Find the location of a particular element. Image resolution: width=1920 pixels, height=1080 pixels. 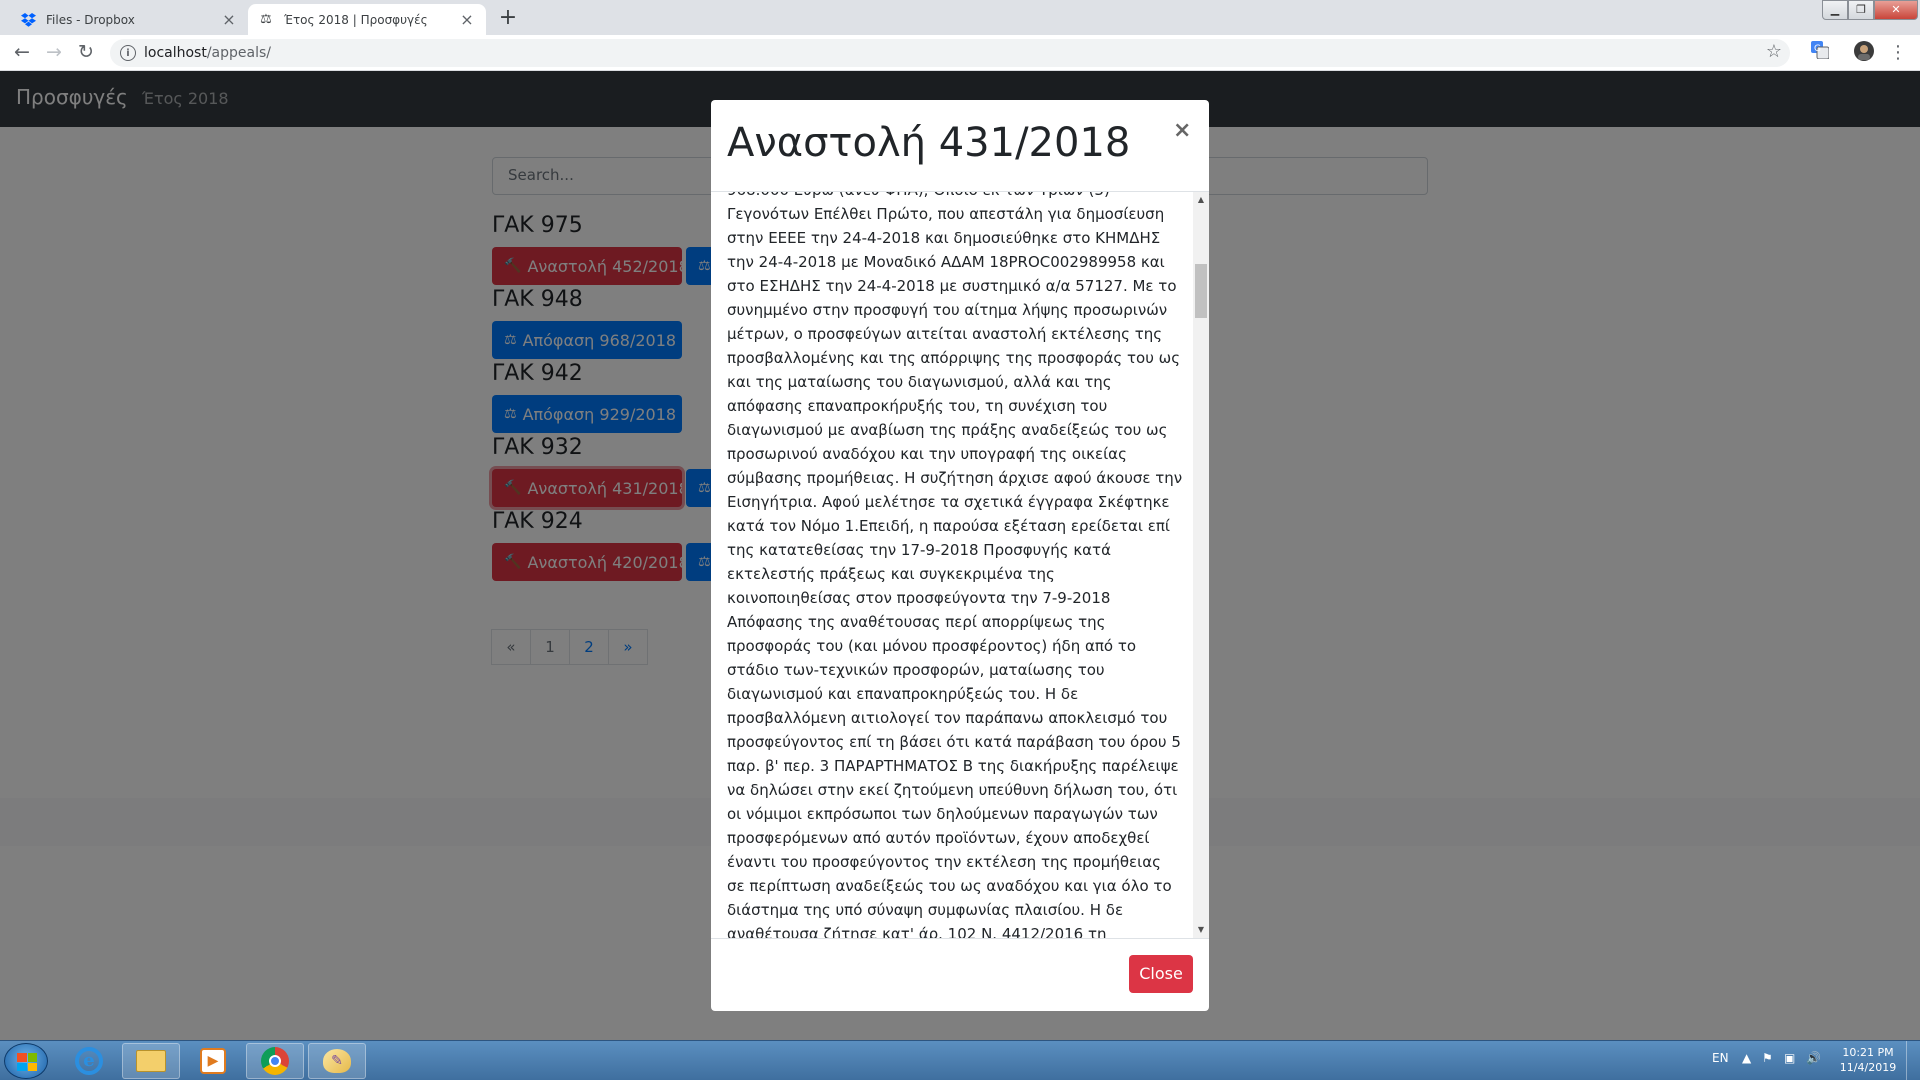

windows-logo-icon is located at coordinates (27, 1062).